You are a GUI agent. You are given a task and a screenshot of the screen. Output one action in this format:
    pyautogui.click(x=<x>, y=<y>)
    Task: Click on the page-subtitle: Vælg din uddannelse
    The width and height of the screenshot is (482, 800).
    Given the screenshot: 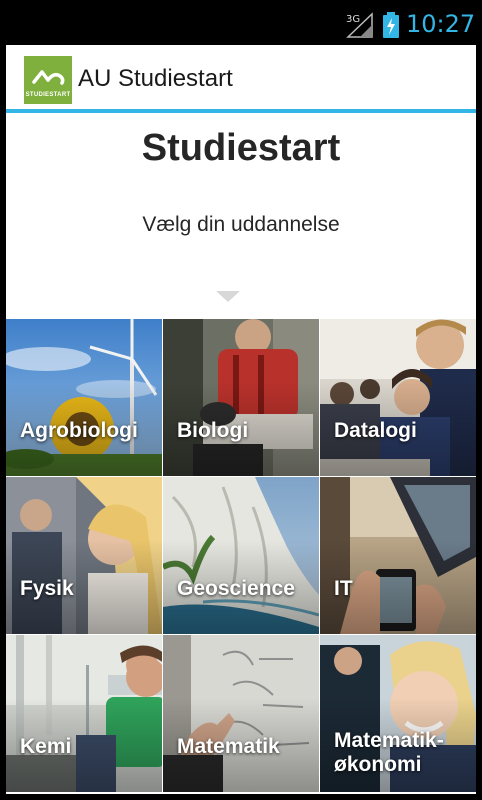 What is the action you would take?
    pyautogui.click(x=241, y=224)
    